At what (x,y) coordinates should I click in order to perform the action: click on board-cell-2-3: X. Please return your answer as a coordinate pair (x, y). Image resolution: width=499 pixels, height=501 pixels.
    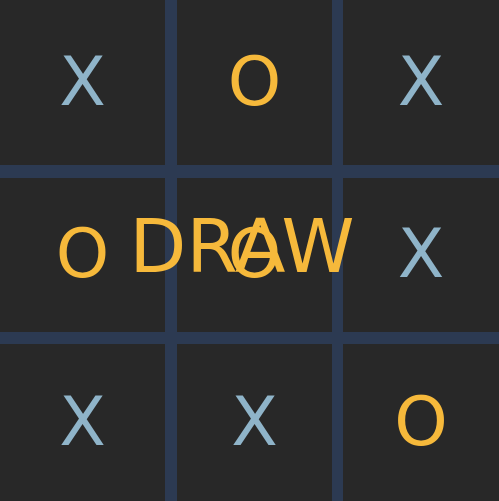
    Looking at the image, I should click on (421, 255).